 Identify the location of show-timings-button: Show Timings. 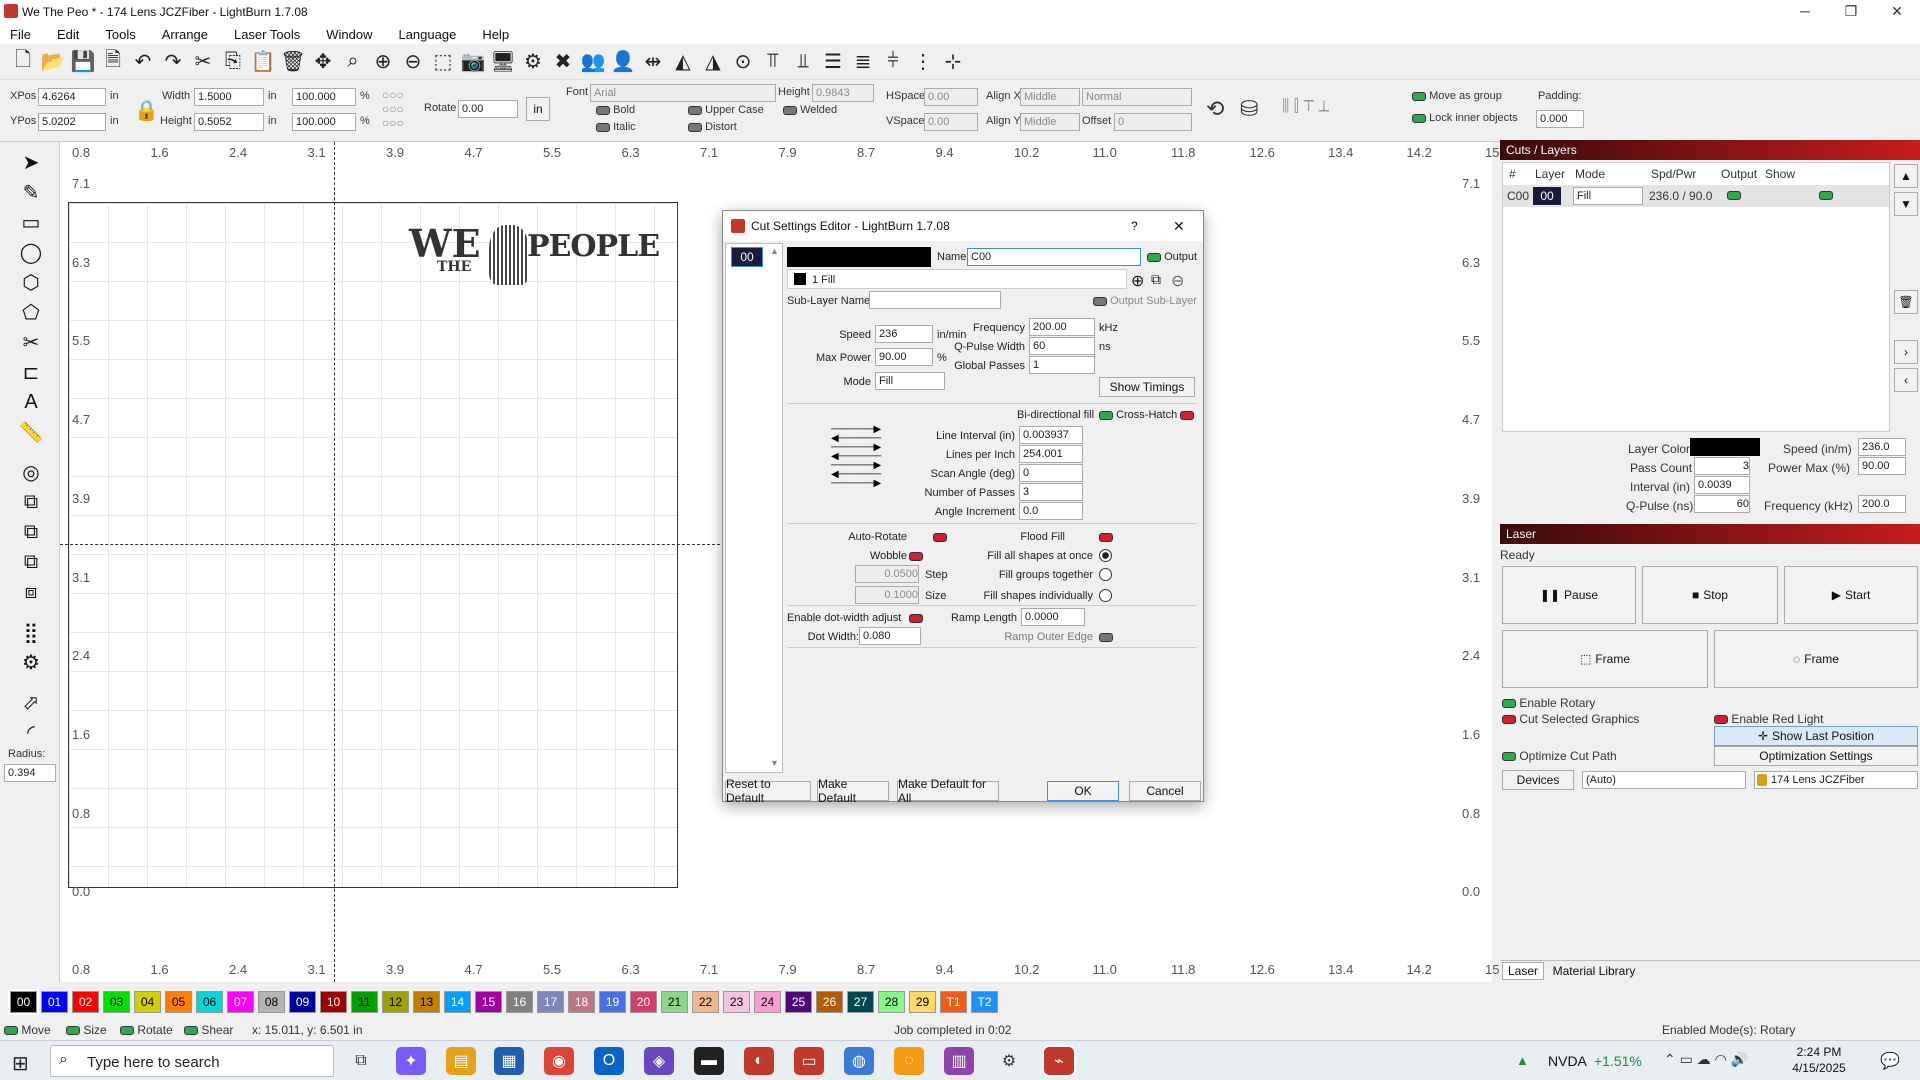
(1147, 387).